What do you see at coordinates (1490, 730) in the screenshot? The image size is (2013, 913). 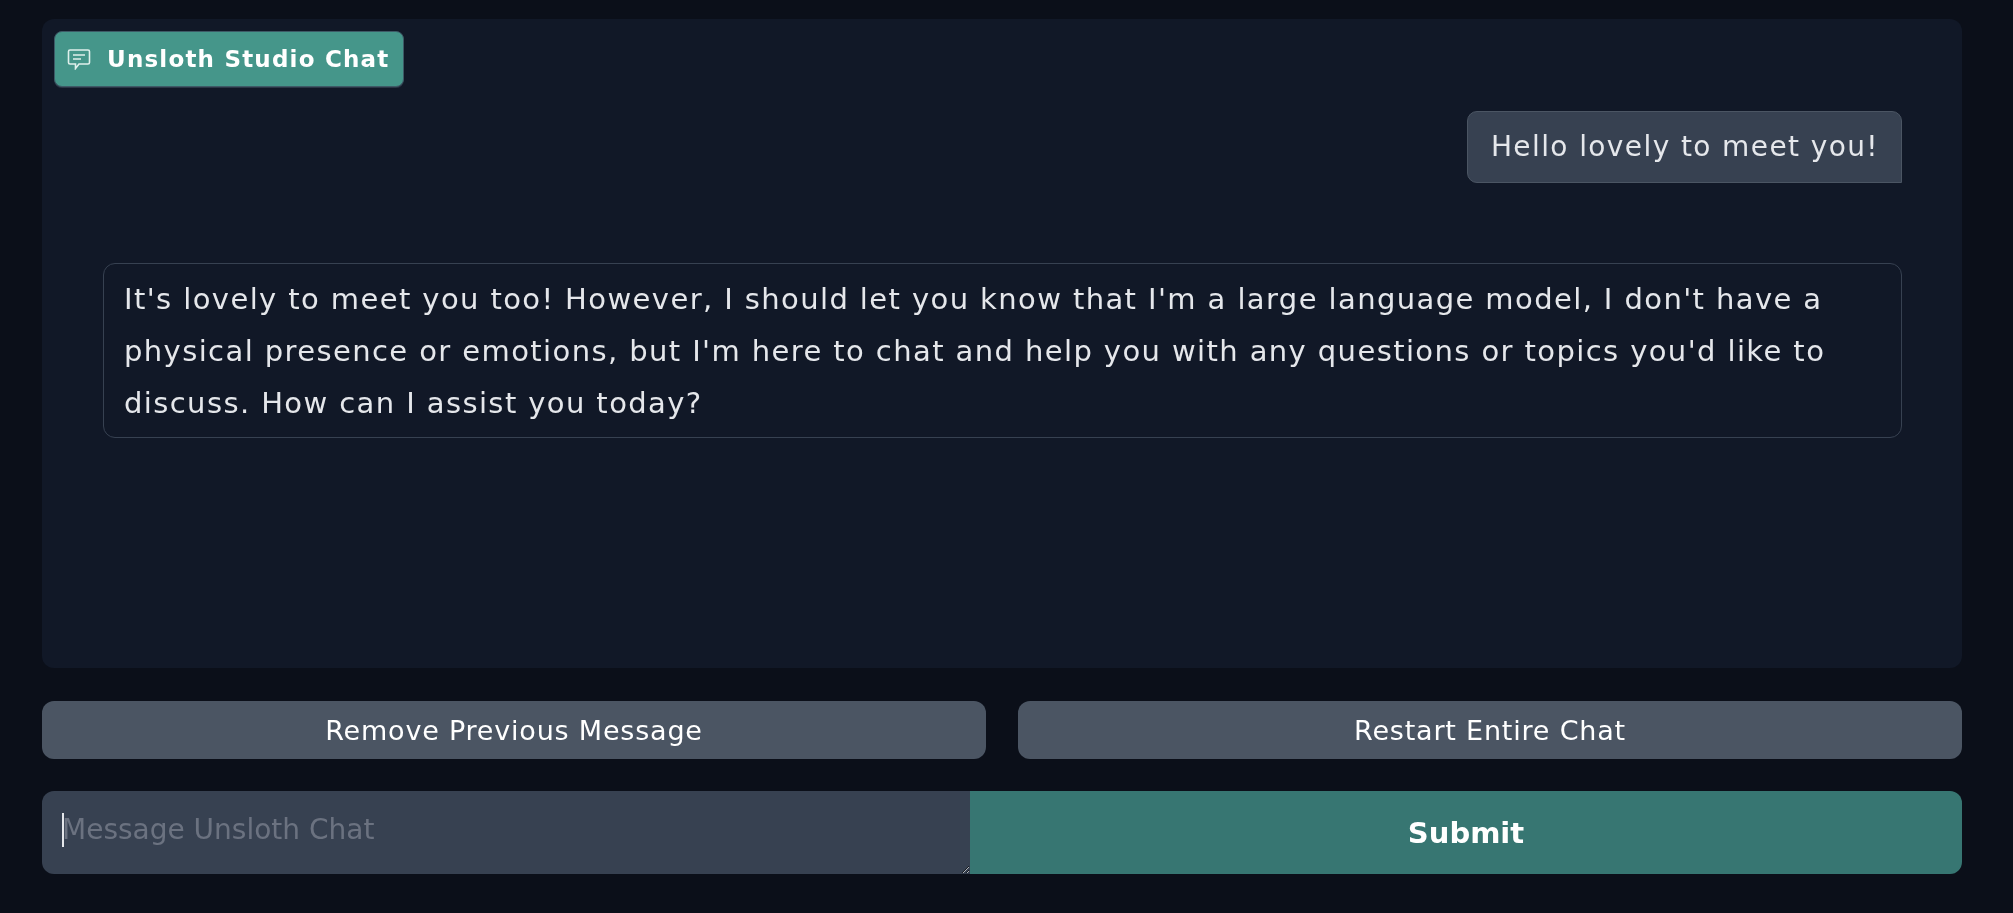 I see `restart-chat-button: Restart Entire Chat` at bounding box center [1490, 730].